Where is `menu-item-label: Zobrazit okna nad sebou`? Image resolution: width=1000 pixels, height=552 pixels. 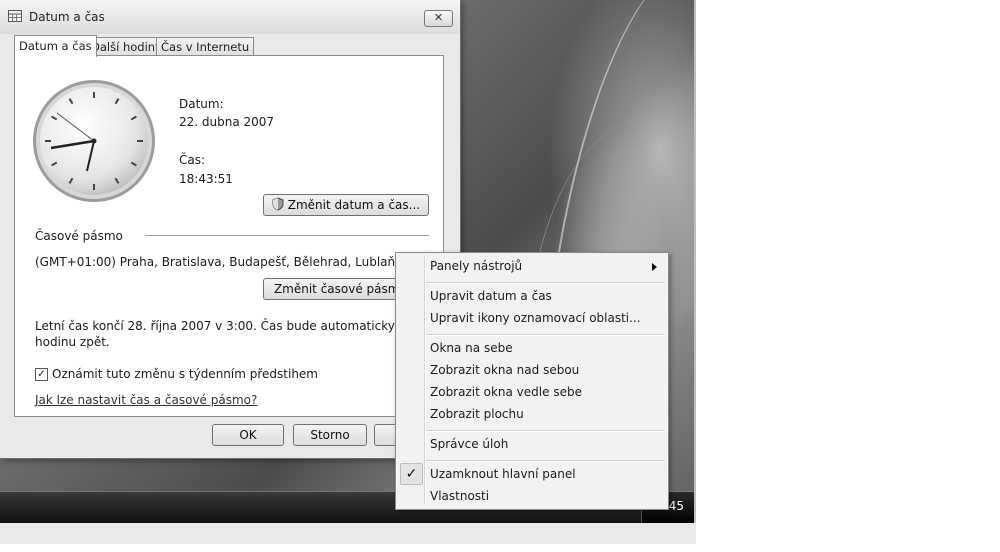 menu-item-label: Zobrazit okna nad sebou is located at coordinates (505, 370).